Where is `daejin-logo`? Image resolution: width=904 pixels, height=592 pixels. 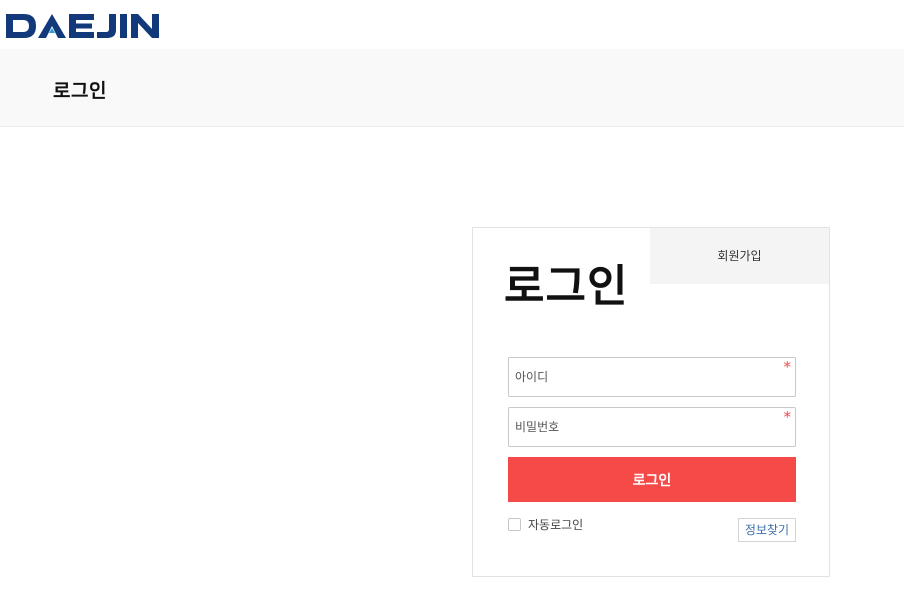
daejin-logo is located at coordinates (91, 26).